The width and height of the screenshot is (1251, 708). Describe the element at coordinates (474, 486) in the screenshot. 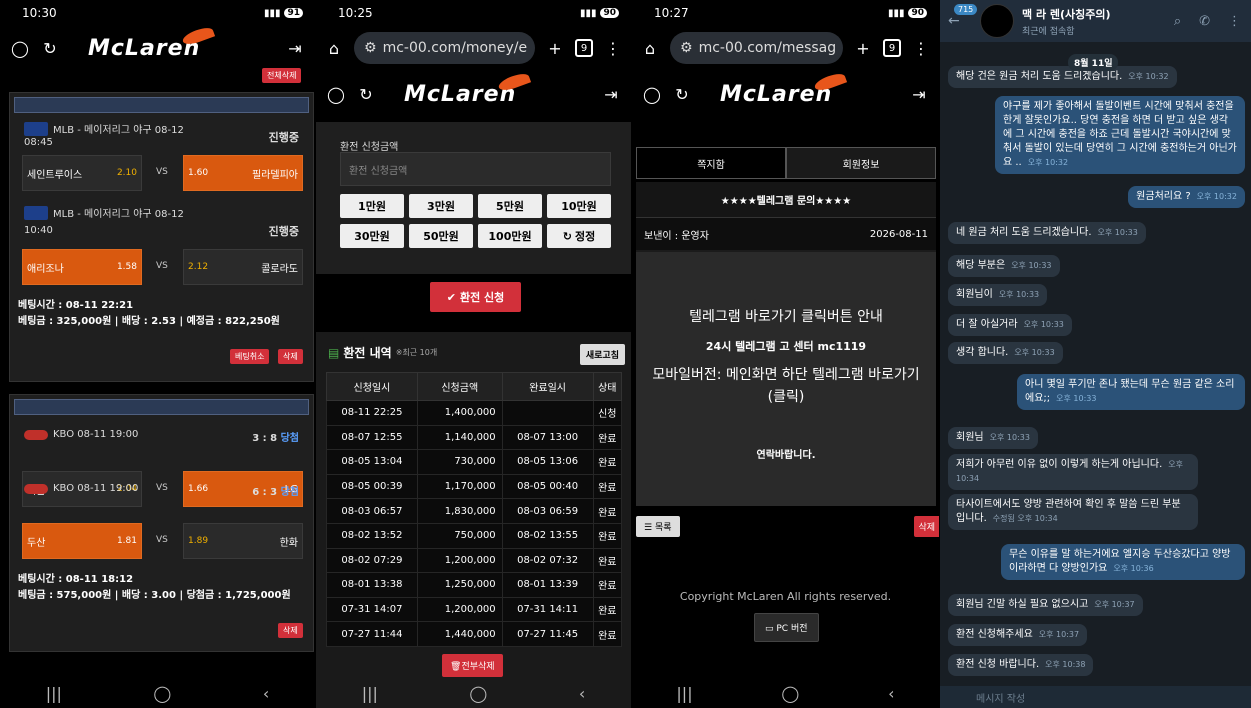

I see `table-row: 08-05 00:39 1,170,000 08-05 00:40 완료` at that location.